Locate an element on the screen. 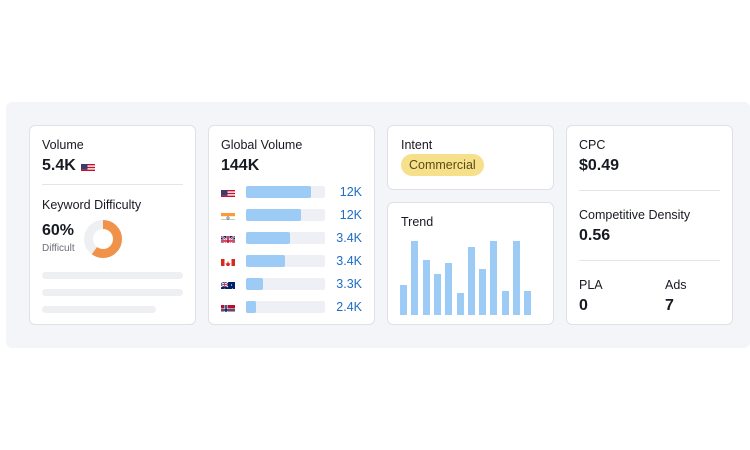 The image size is (750, 450). volume-value: 5.4K is located at coordinates (59, 165).